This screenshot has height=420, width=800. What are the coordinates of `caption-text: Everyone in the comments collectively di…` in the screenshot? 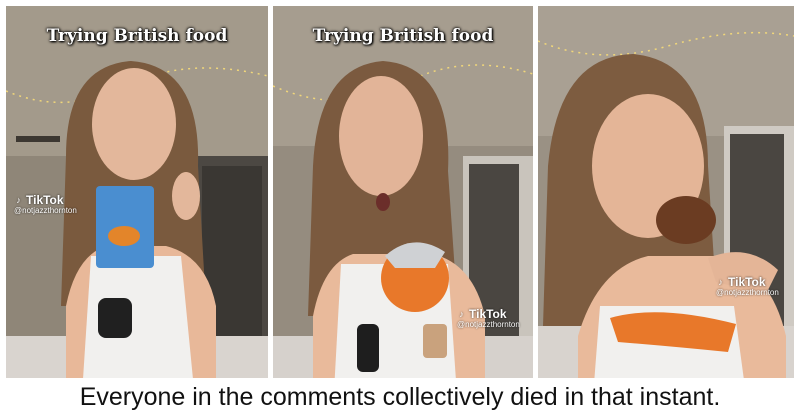 It's located at (400, 396).